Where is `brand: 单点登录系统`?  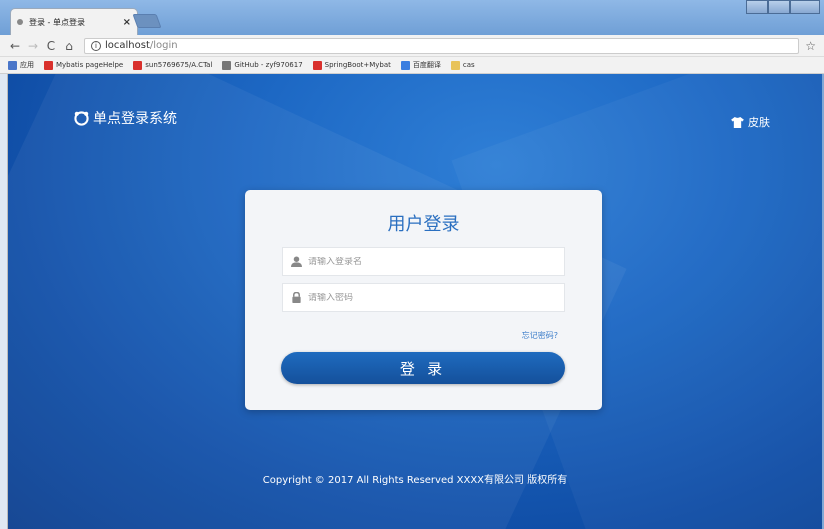 brand: 单点登录系统 is located at coordinates (125, 118).